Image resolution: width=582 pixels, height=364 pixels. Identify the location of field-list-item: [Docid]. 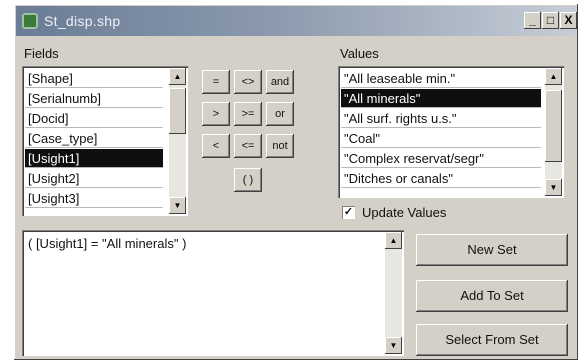
(94, 118).